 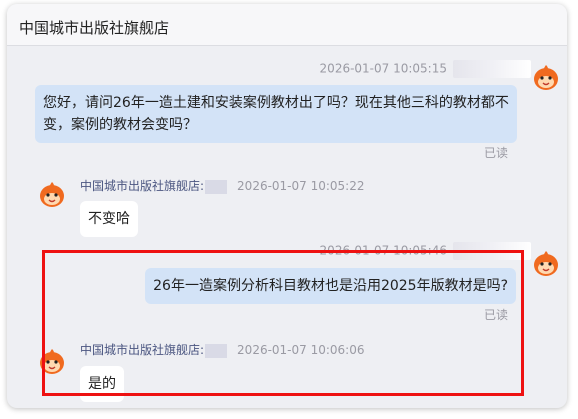 What do you see at coordinates (383, 68) in the screenshot?
I see `message-timestamp: 2026-01-07 10:05:15` at bounding box center [383, 68].